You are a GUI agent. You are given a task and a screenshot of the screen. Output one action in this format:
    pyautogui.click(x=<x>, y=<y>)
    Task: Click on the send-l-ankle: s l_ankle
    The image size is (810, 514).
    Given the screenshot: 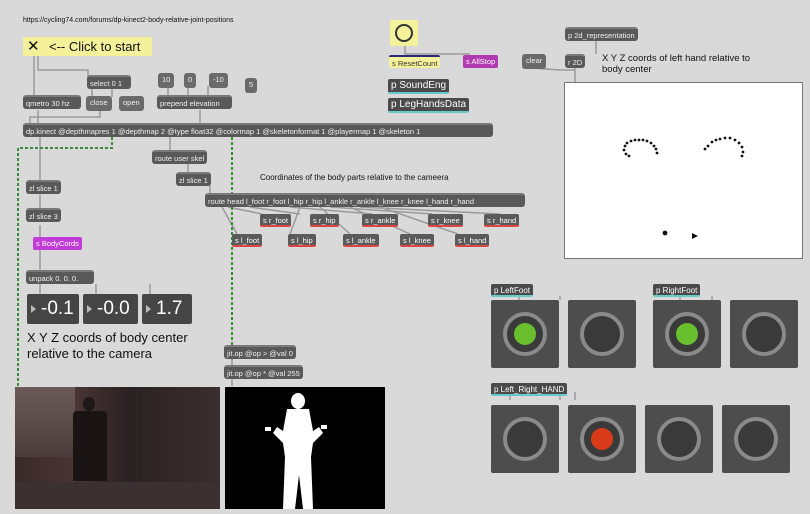 What is the action you would take?
    pyautogui.click(x=361, y=240)
    